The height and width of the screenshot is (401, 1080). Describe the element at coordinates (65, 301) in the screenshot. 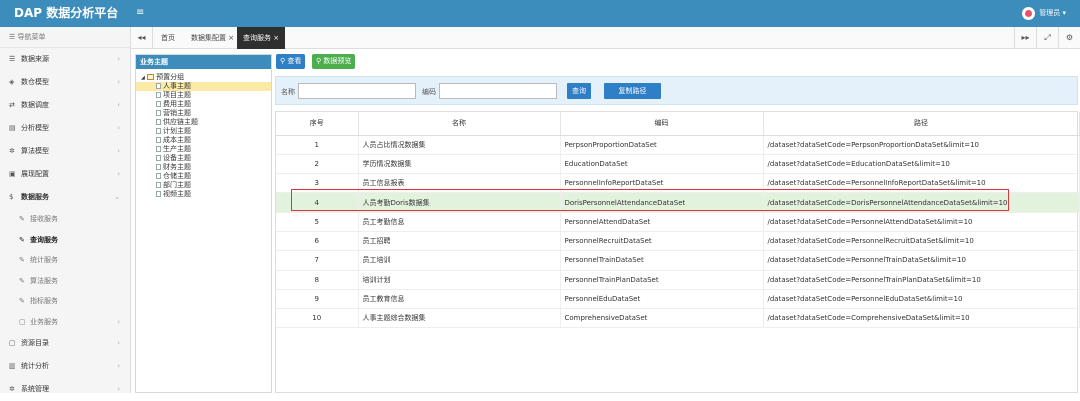

I see `sidebar-subitem: ✎ 指标服务` at that location.